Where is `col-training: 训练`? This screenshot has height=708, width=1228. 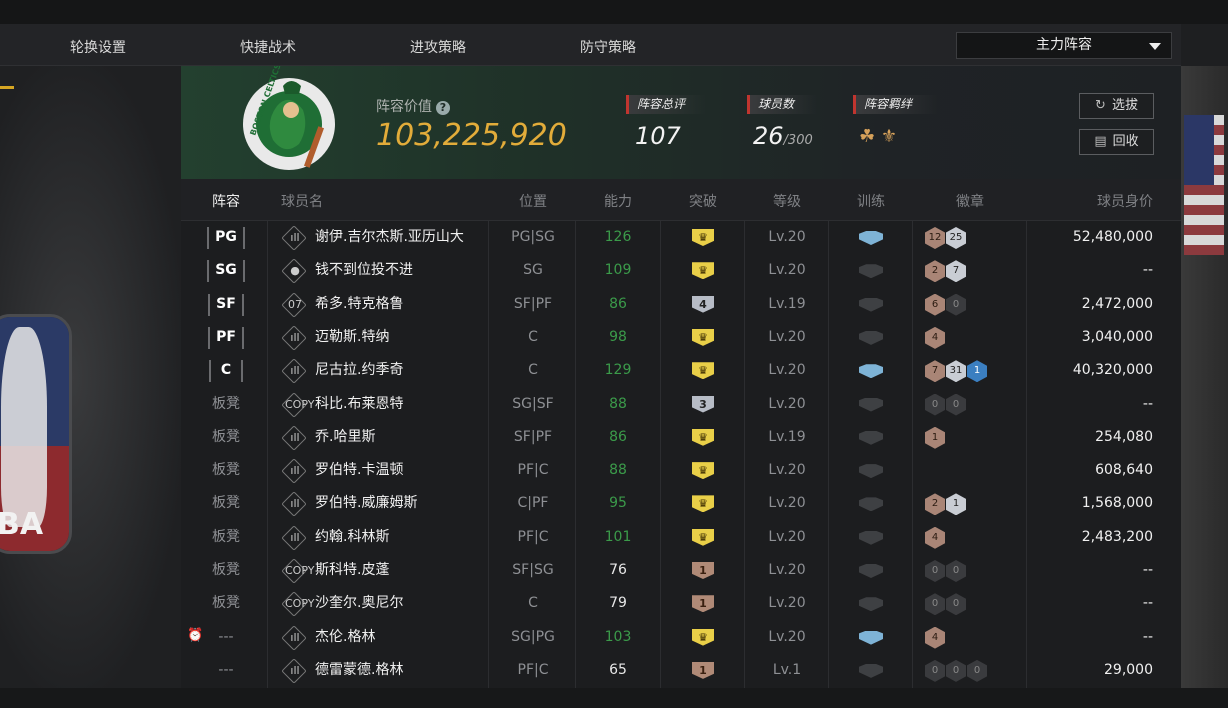 col-training: 训练 is located at coordinates (871, 201).